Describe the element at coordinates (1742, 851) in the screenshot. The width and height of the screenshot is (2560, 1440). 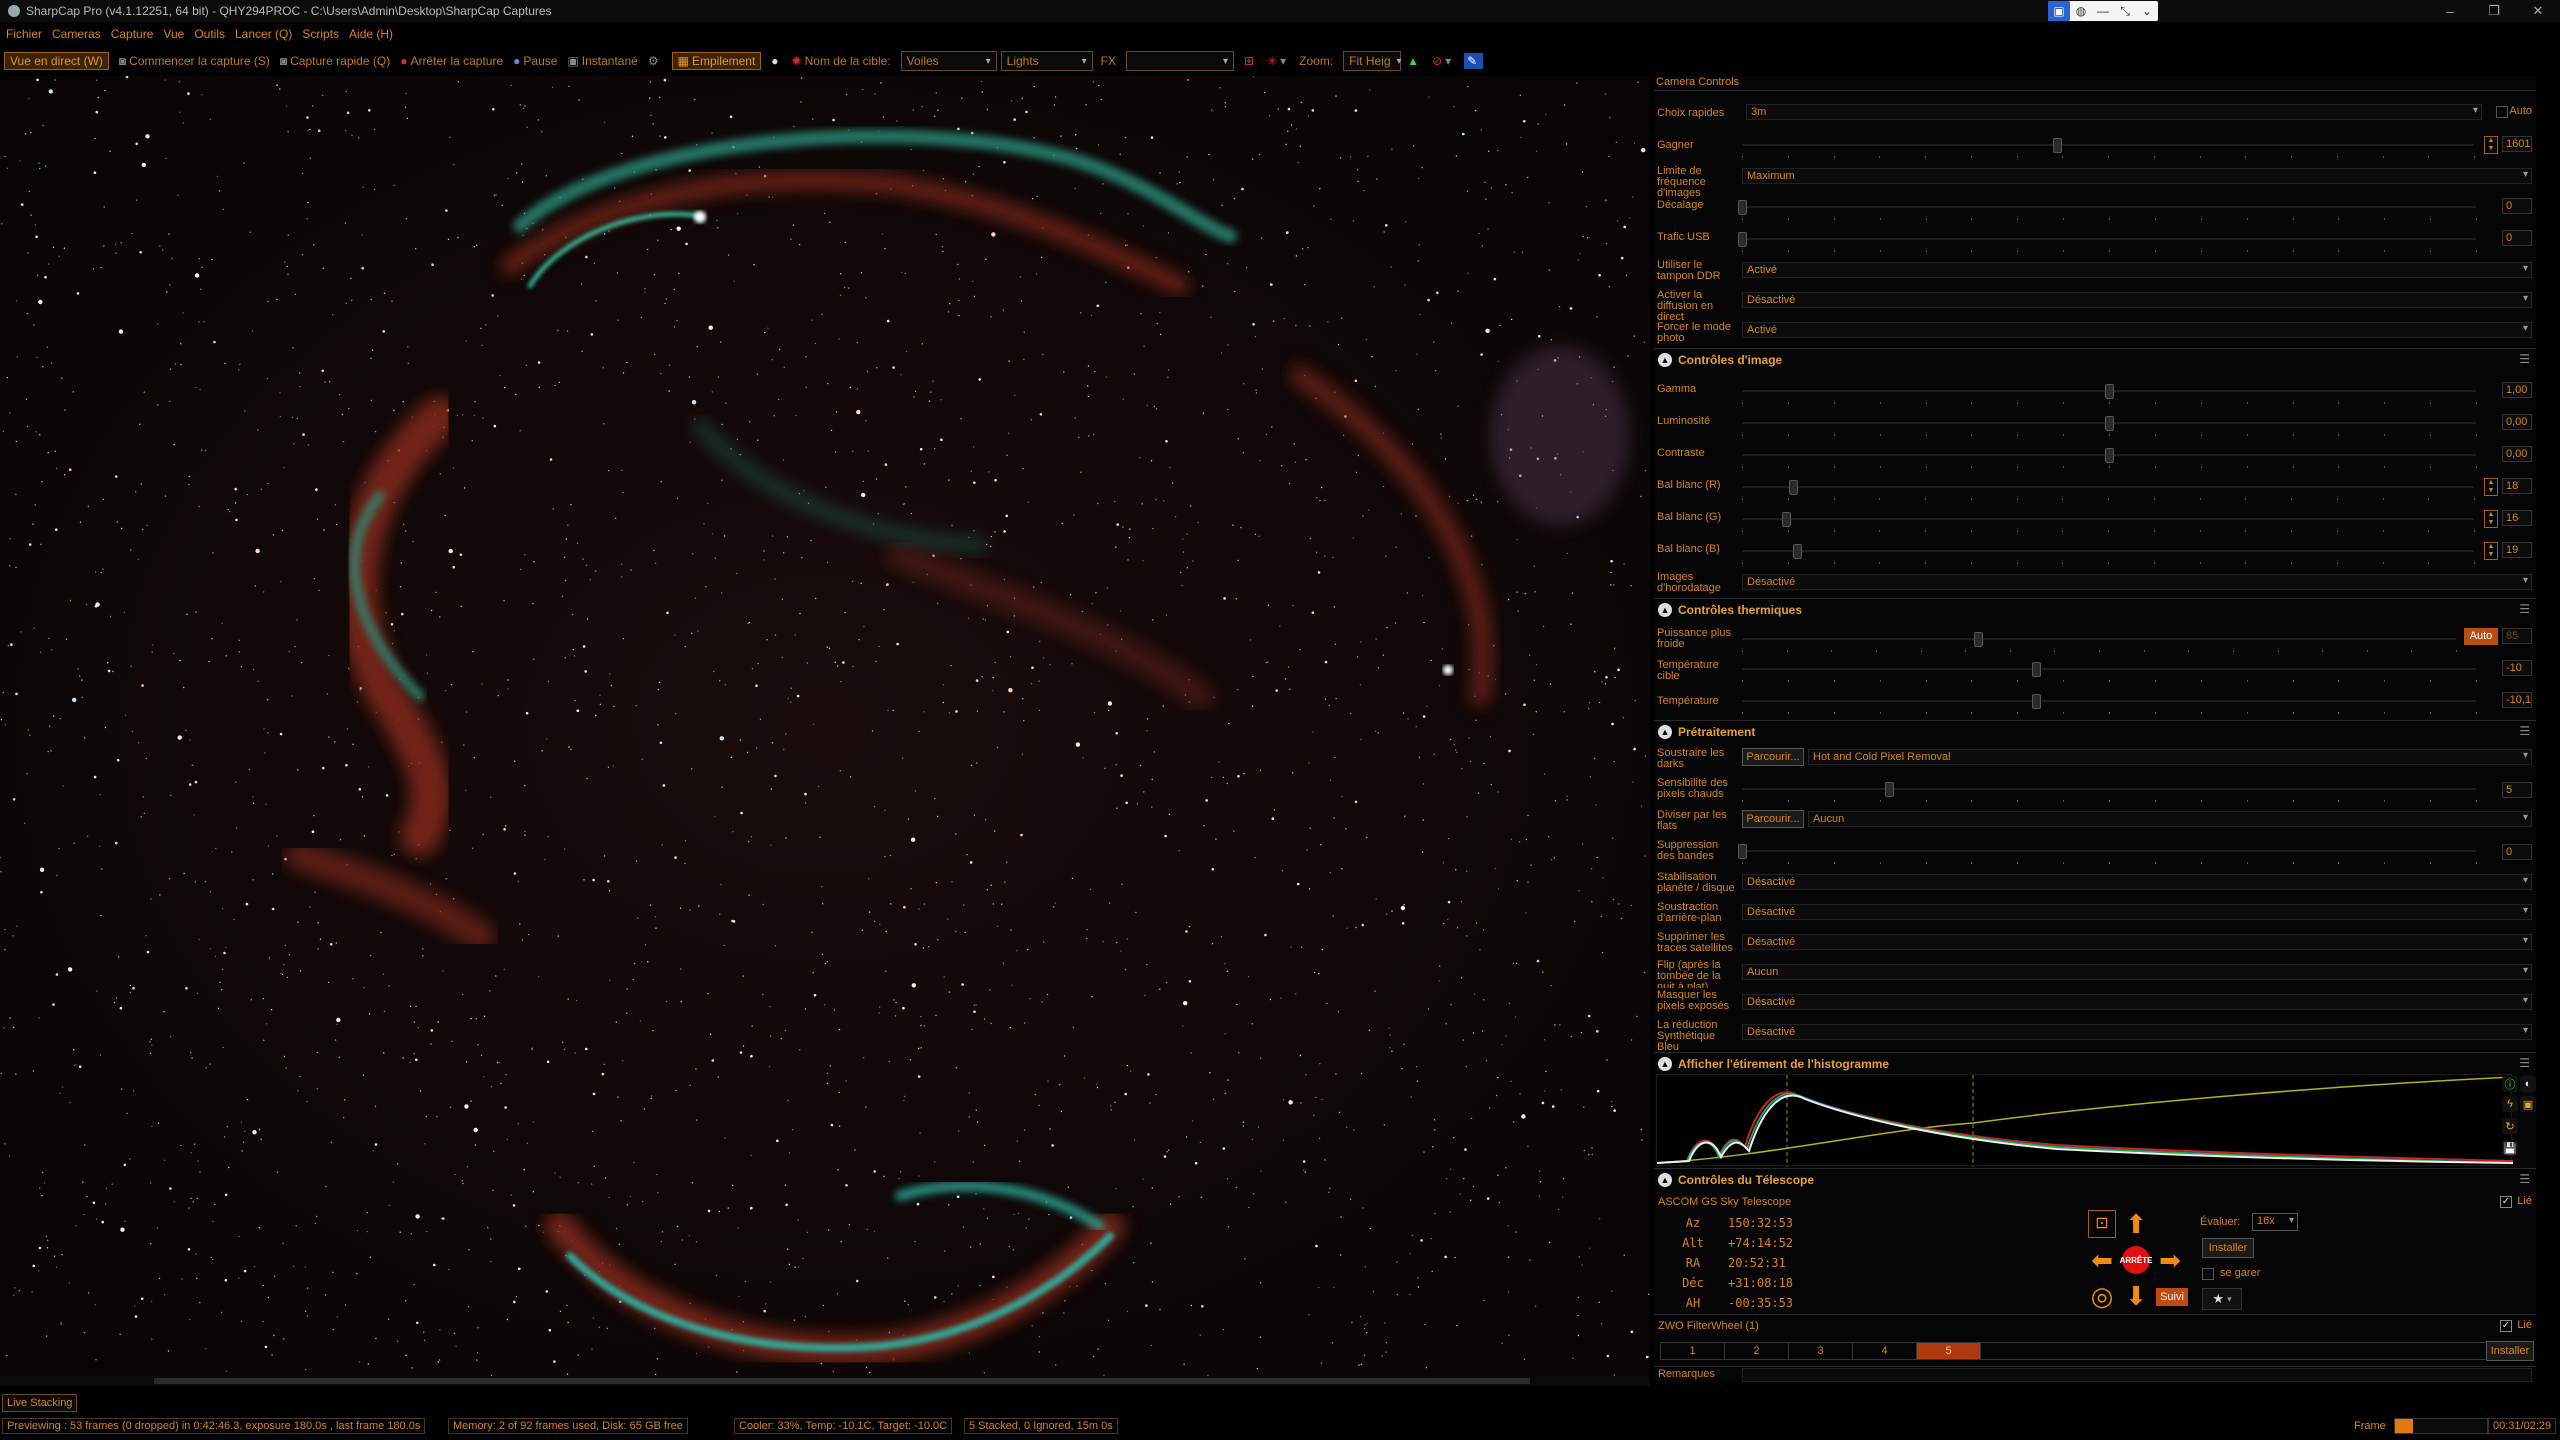
I see `banding-slider-thumb` at that location.